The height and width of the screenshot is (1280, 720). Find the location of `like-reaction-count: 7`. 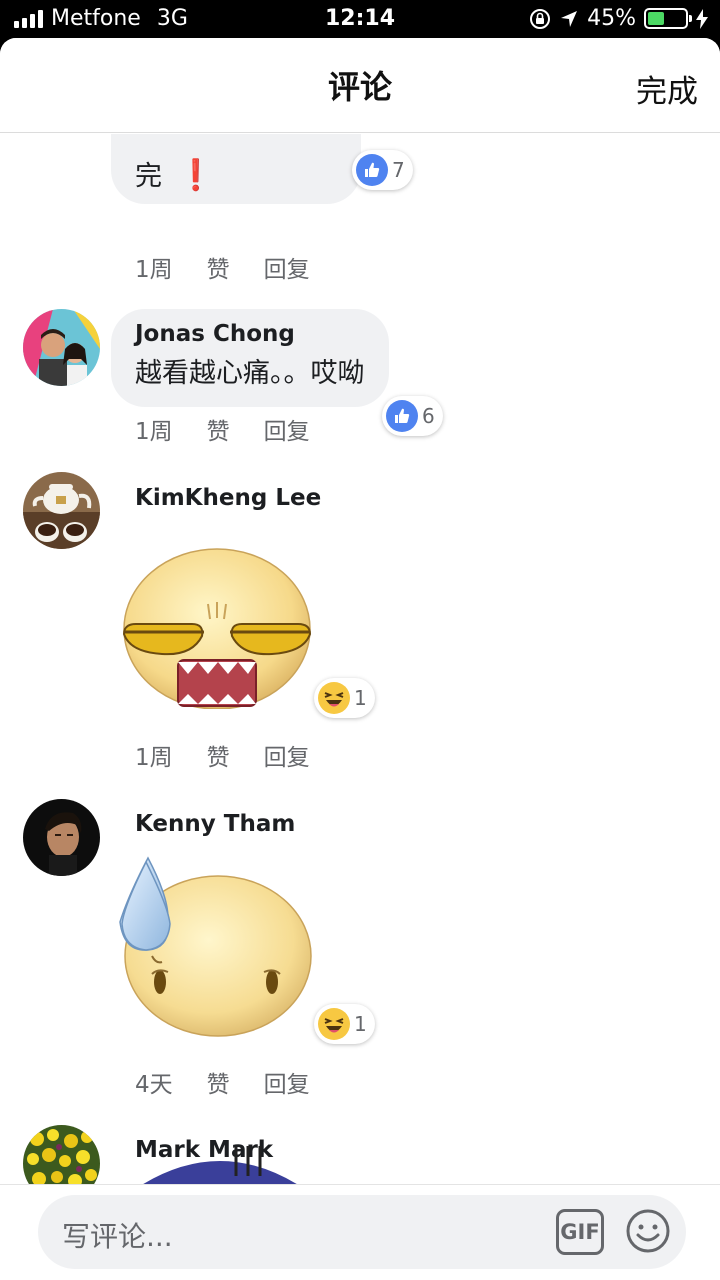

like-reaction-count: 7 is located at coordinates (382, 170).